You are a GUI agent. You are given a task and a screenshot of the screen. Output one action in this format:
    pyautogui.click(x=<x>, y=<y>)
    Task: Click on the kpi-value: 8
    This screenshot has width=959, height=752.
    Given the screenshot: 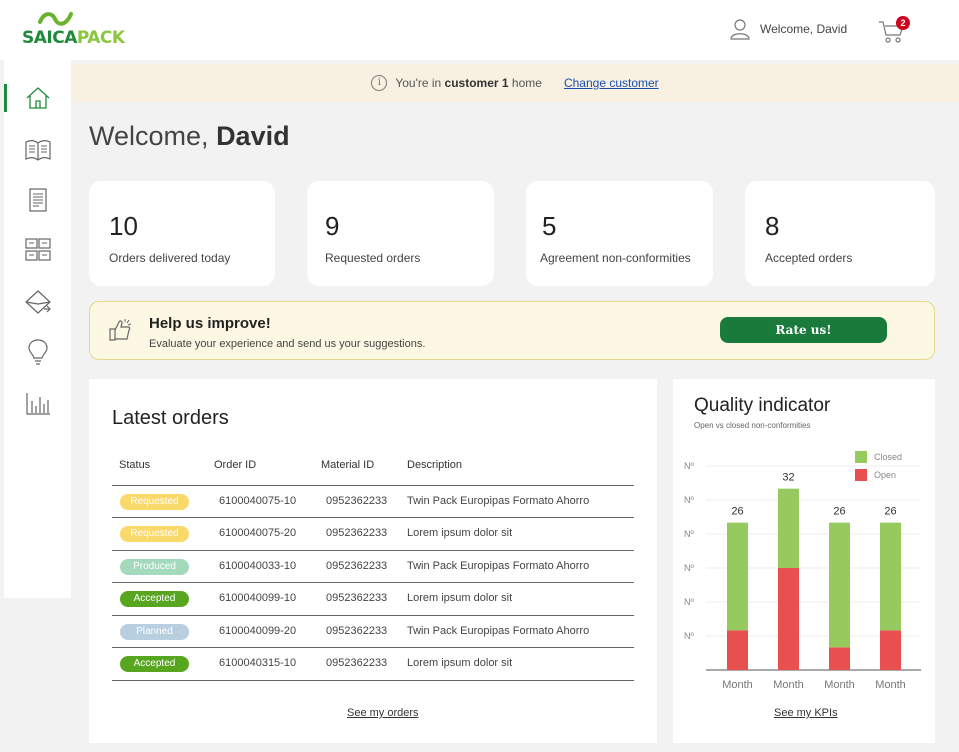 What is the action you would take?
    pyautogui.click(x=772, y=226)
    